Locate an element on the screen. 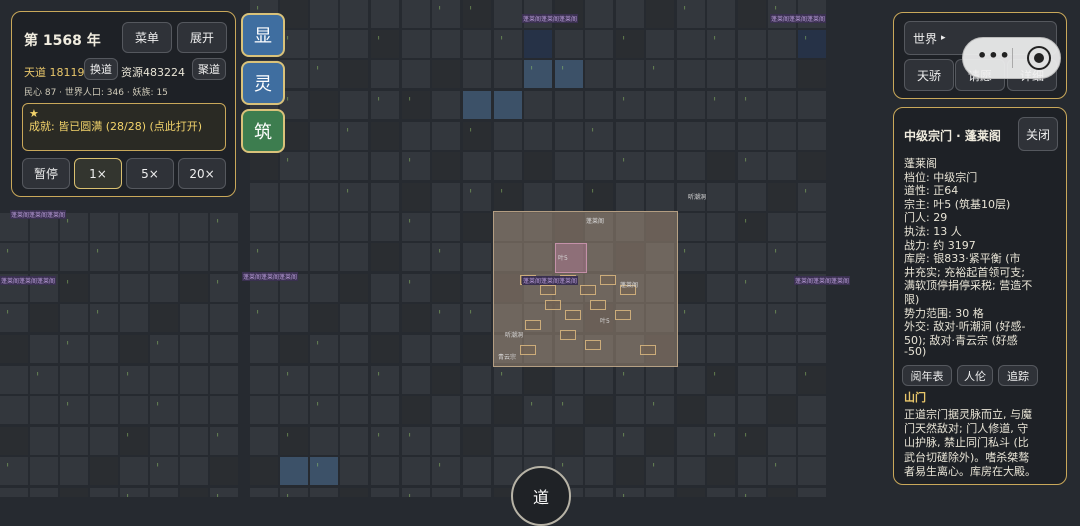 This screenshot has height=526, width=1080. speed-5x-button: 5× is located at coordinates (150, 173).